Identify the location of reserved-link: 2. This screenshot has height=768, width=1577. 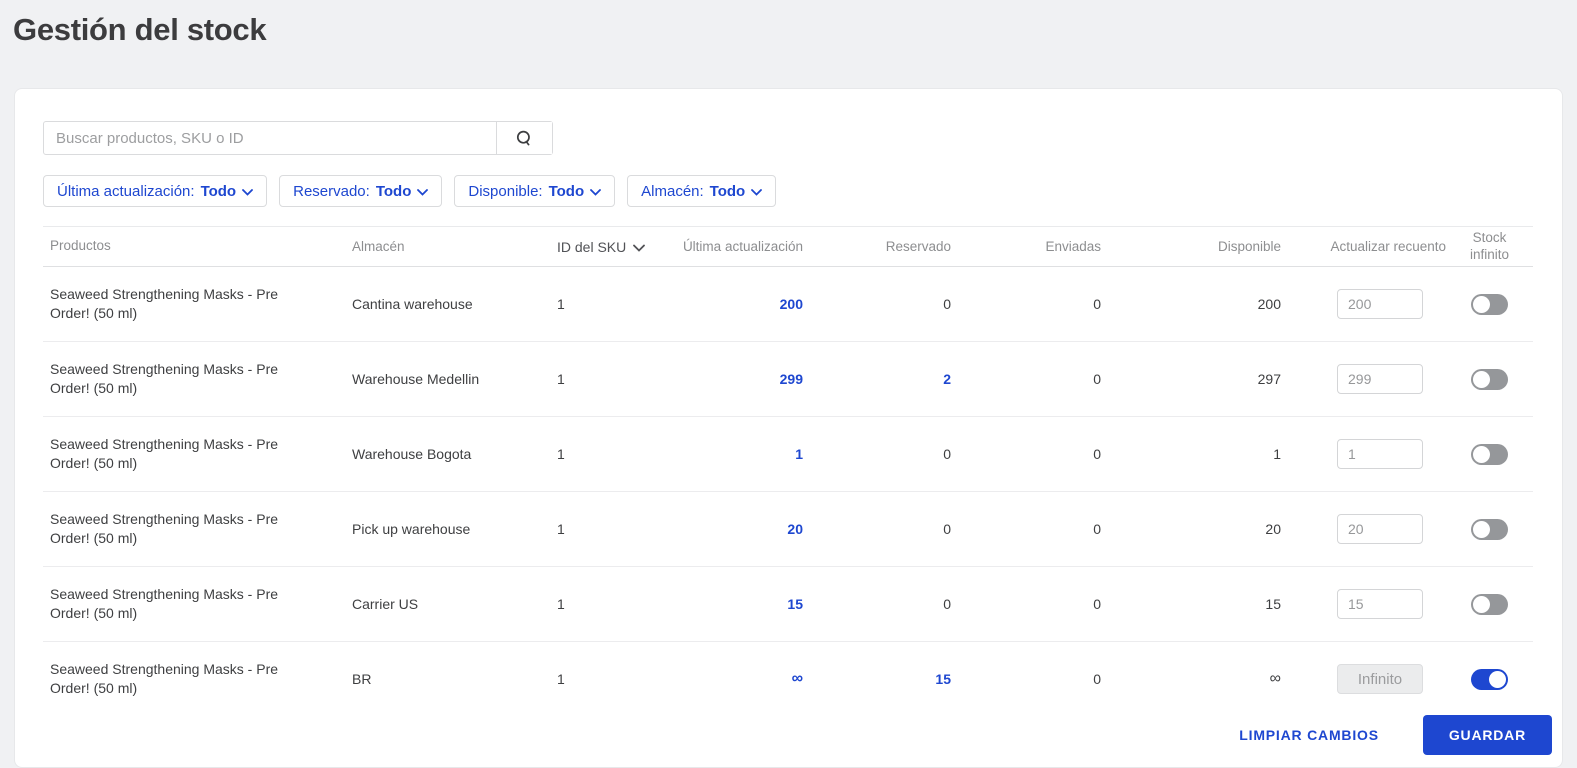
(877, 379).